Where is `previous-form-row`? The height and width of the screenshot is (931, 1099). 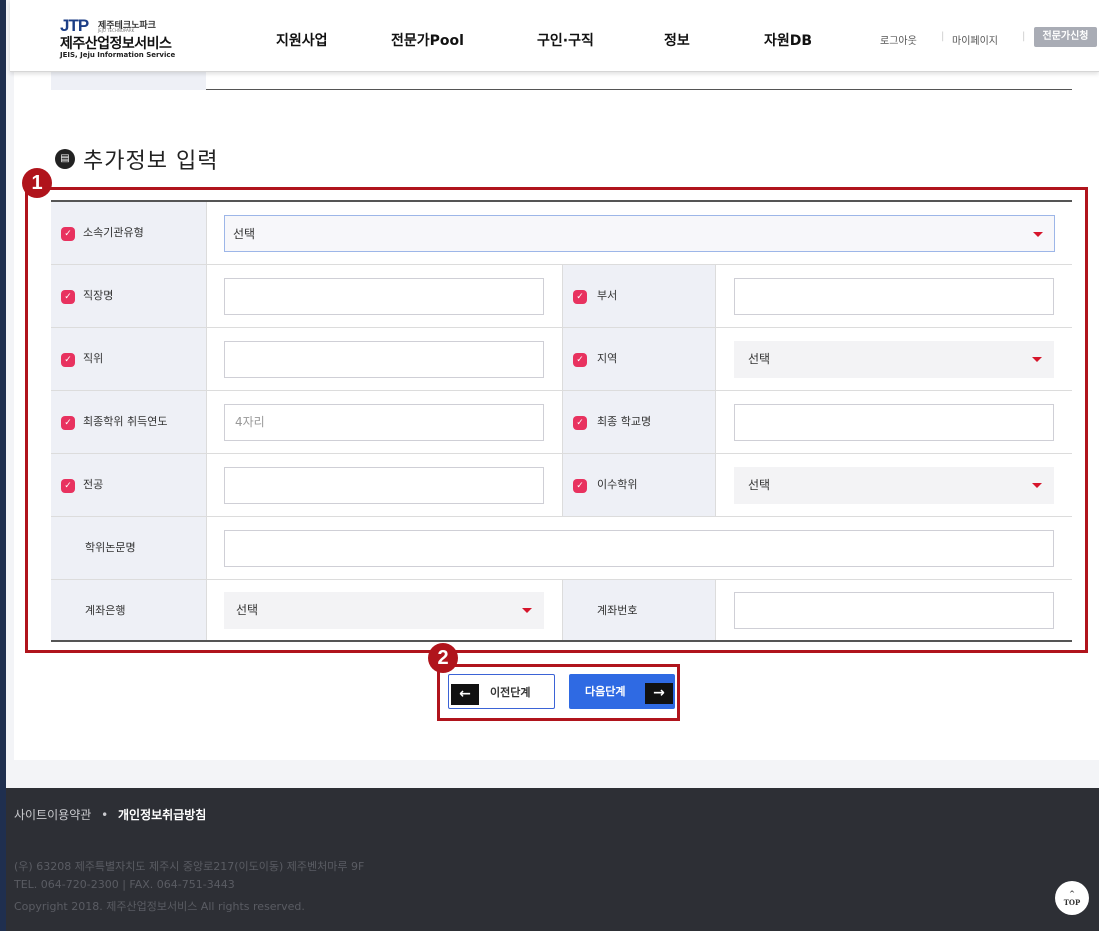 previous-form-row is located at coordinates (561, 81).